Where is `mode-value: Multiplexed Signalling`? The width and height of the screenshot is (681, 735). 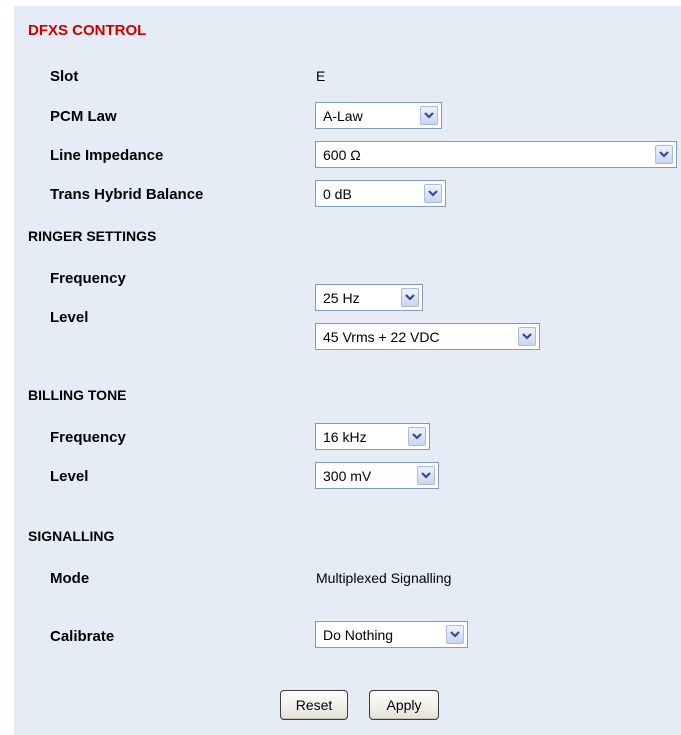 mode-value: Multiplexed Signalling is located at coordinates (384, 578).